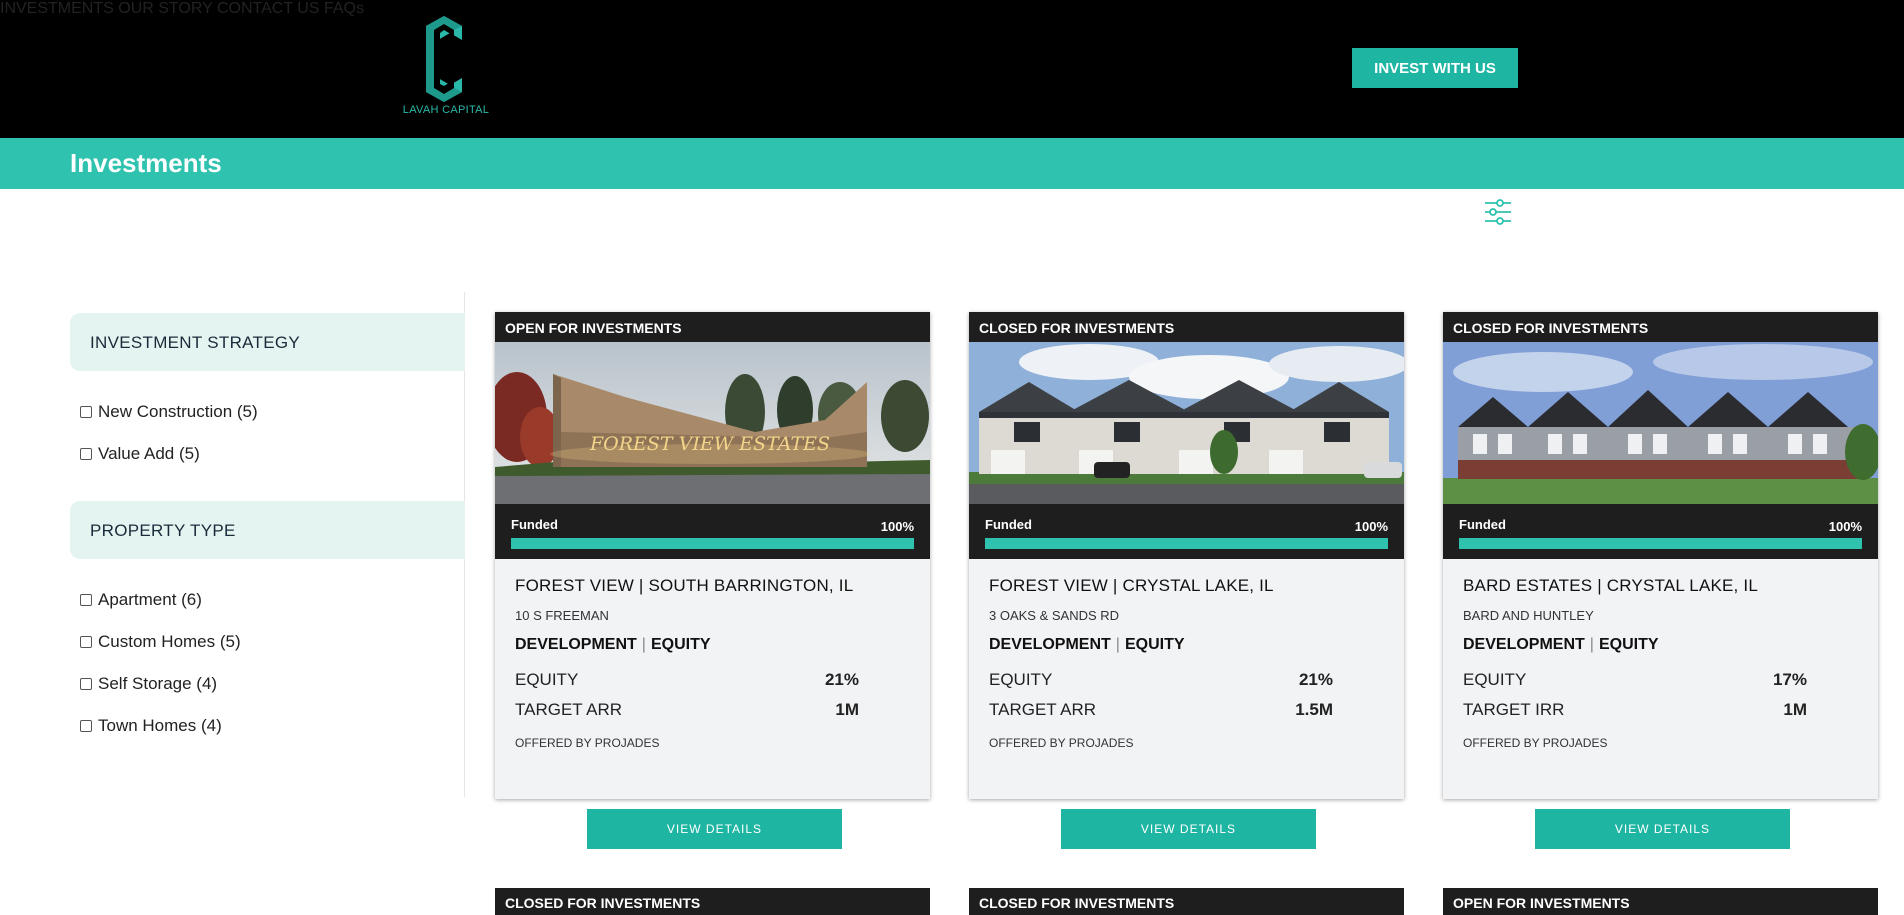  What do you see at coordinates (268, 8) in the screenshot?
I see `nav-contact-us: CONTACT US` at bounding box center [268, 8].